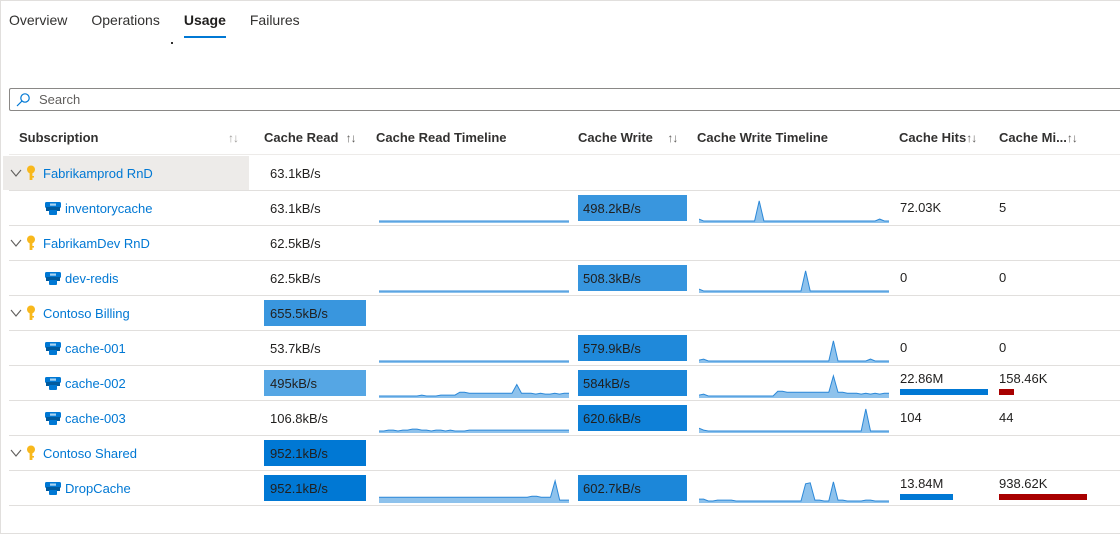 The height and width of the screenshot is (534, 1120). Describe the element at coordinates (564, 278) in the screenshot. I see `table-row: dev-redis 62.5kB/s 508.3kB/s 0 0` at that location.